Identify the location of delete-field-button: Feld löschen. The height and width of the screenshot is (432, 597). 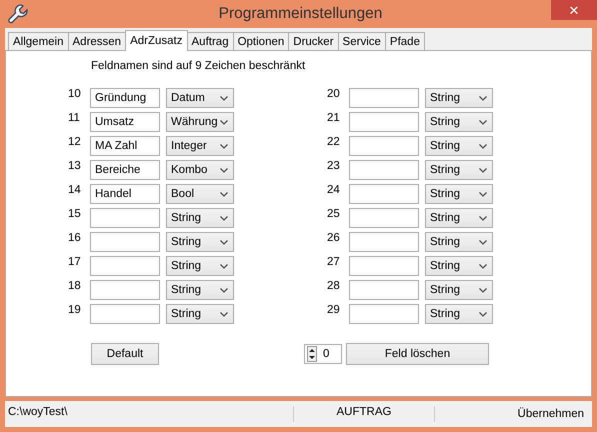
(417, 354).